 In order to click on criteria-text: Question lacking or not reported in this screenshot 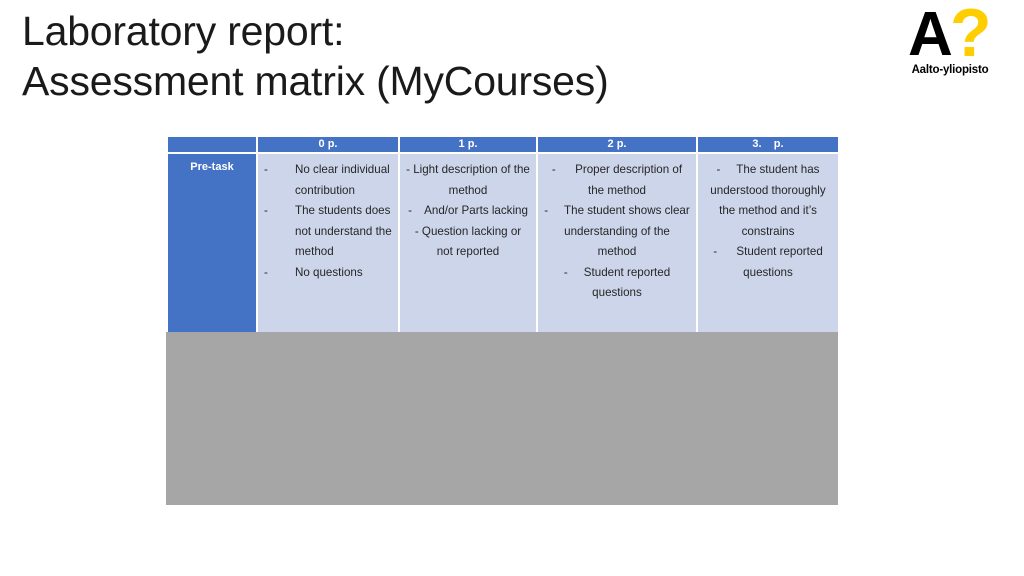, I will do `click(471, 241)`.